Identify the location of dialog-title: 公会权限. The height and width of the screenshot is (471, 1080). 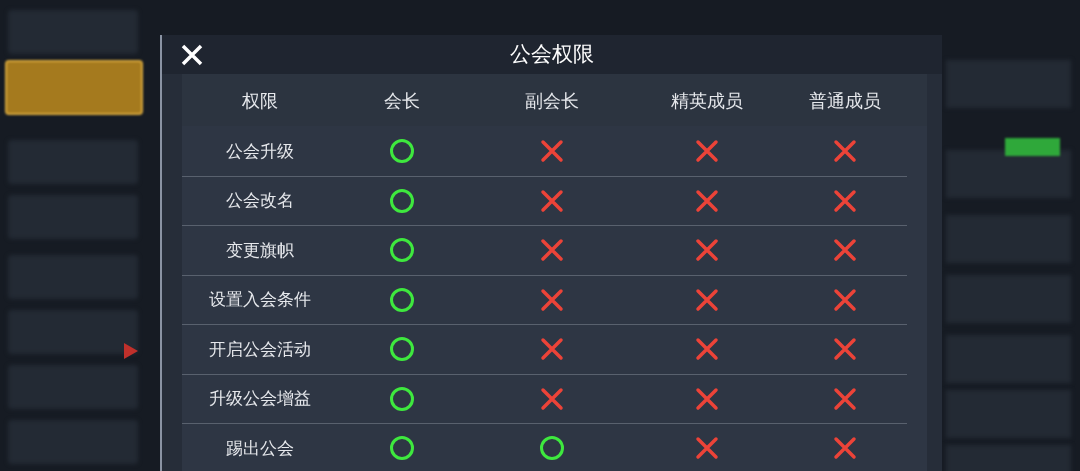
(552, 54).